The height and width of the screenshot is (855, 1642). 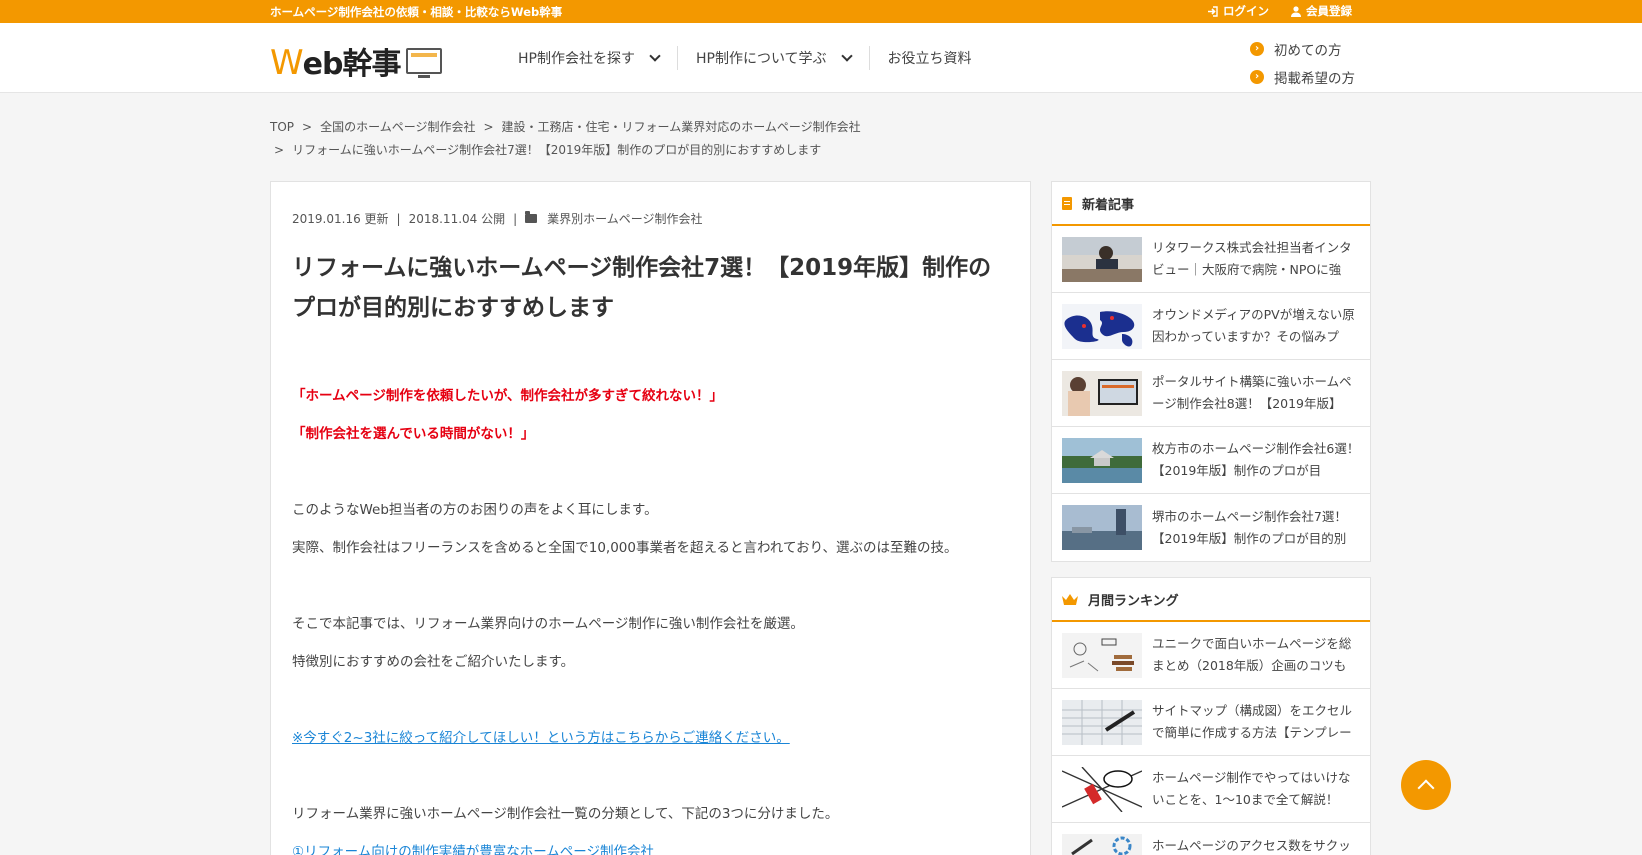 I want to click on list-item: ポータルサイト構築に強いホームページ制作会社8選！【2019年版】, so click(x=1211, y=393).